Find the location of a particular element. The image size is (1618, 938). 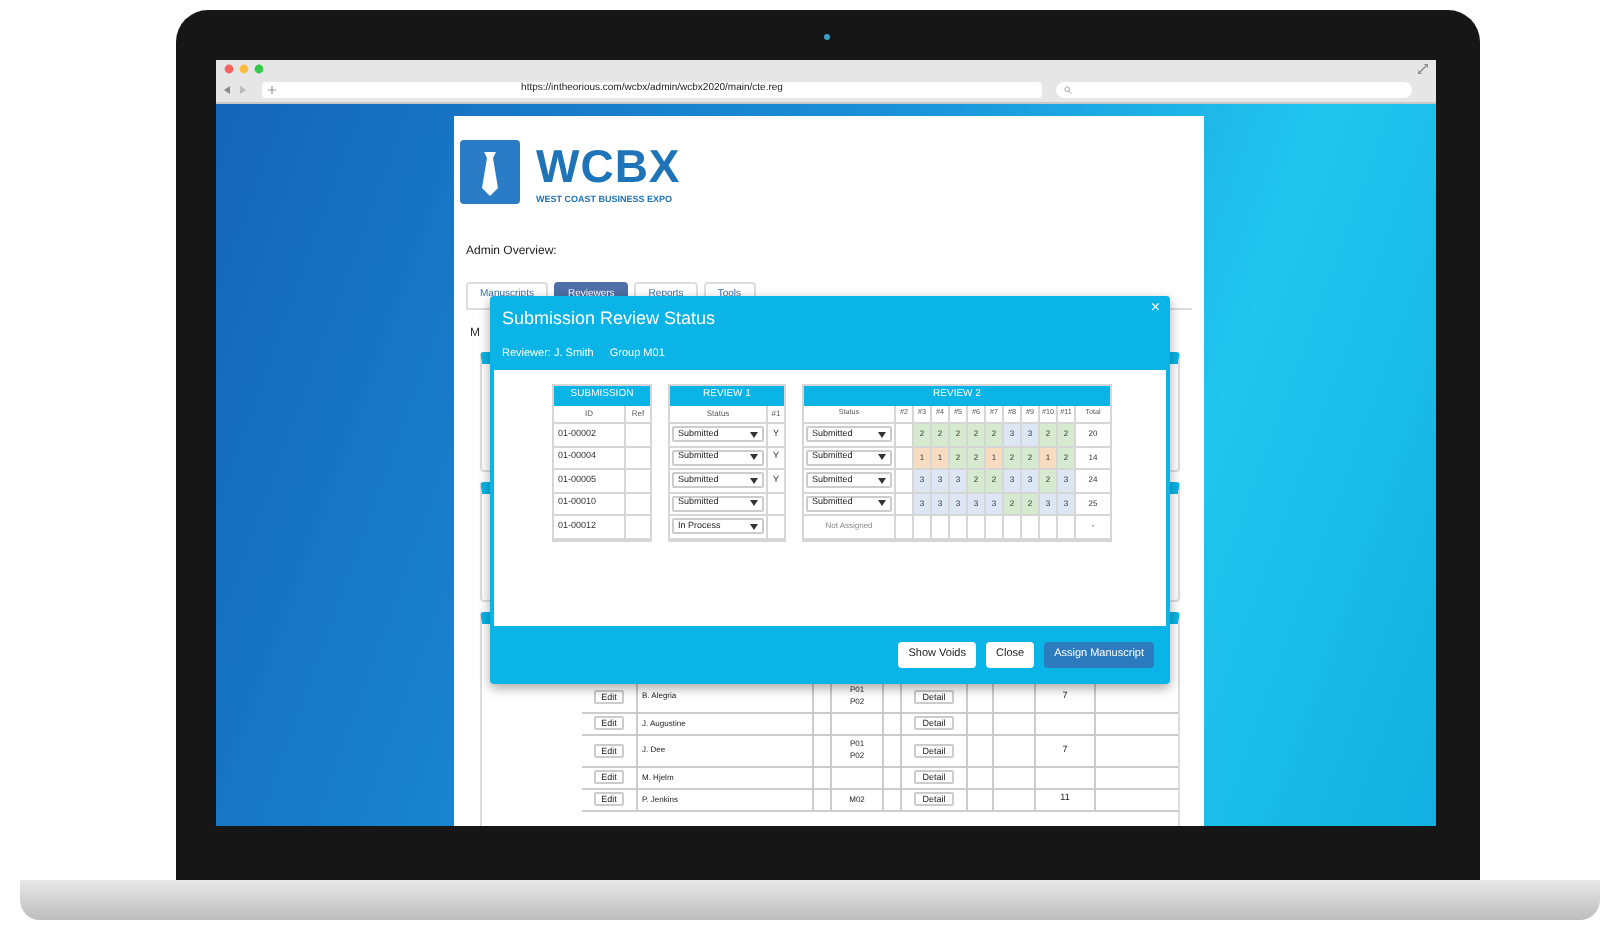

resize-icon is located at coordinates (1423, 69).